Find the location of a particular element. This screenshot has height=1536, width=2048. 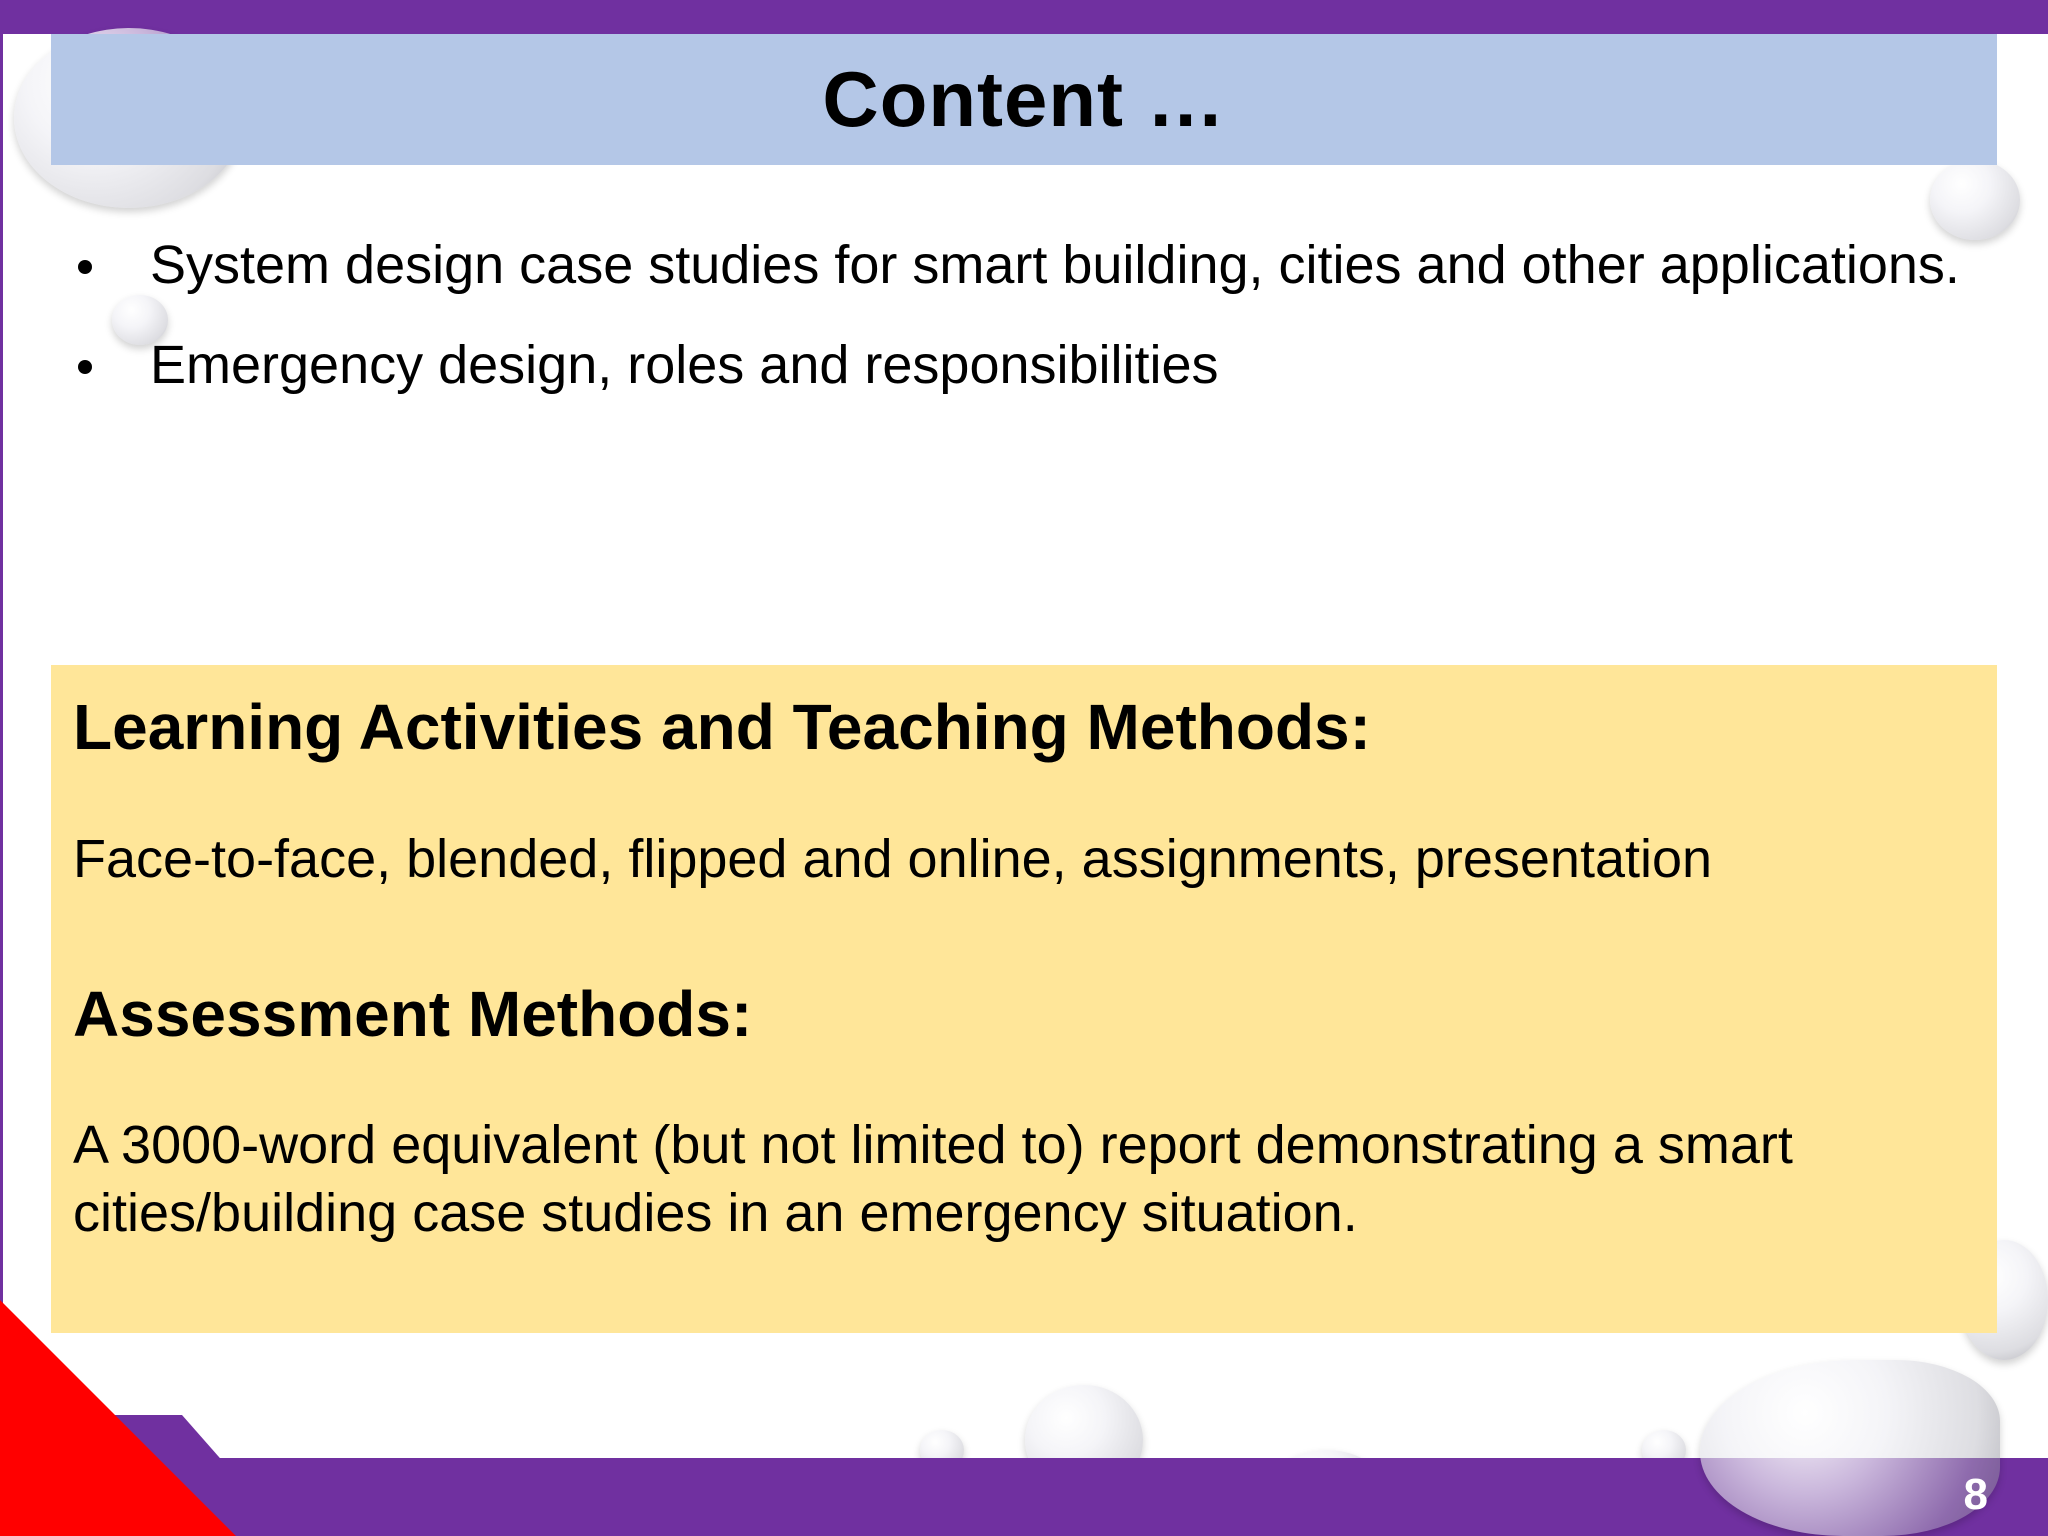

assessment-methods-heading: Assessment Methods: is located at coordinates (413, 1014).